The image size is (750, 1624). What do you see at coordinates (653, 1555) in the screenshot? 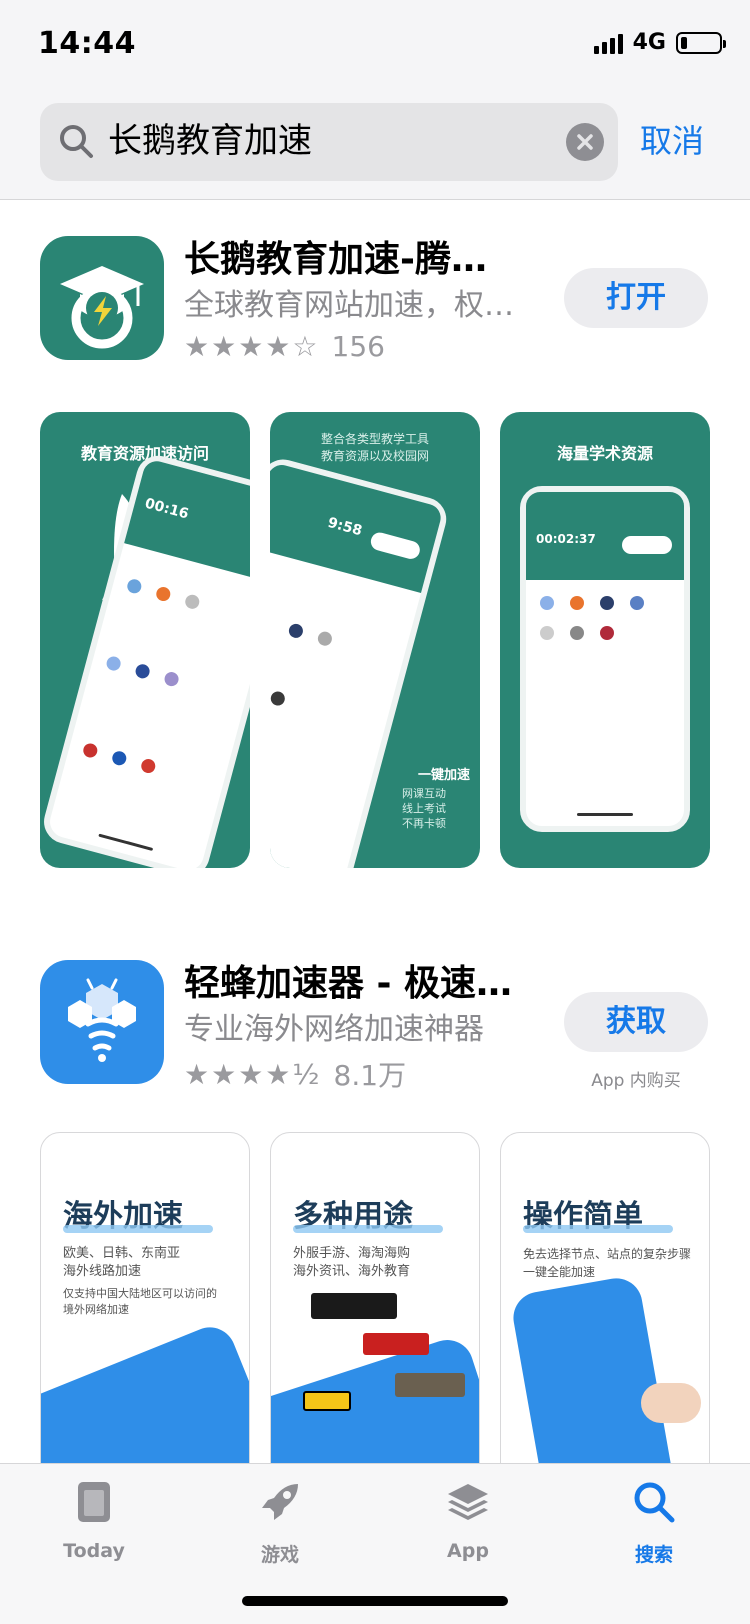
I see `tab-label: 搜索` at bounding box center [653, 1555].